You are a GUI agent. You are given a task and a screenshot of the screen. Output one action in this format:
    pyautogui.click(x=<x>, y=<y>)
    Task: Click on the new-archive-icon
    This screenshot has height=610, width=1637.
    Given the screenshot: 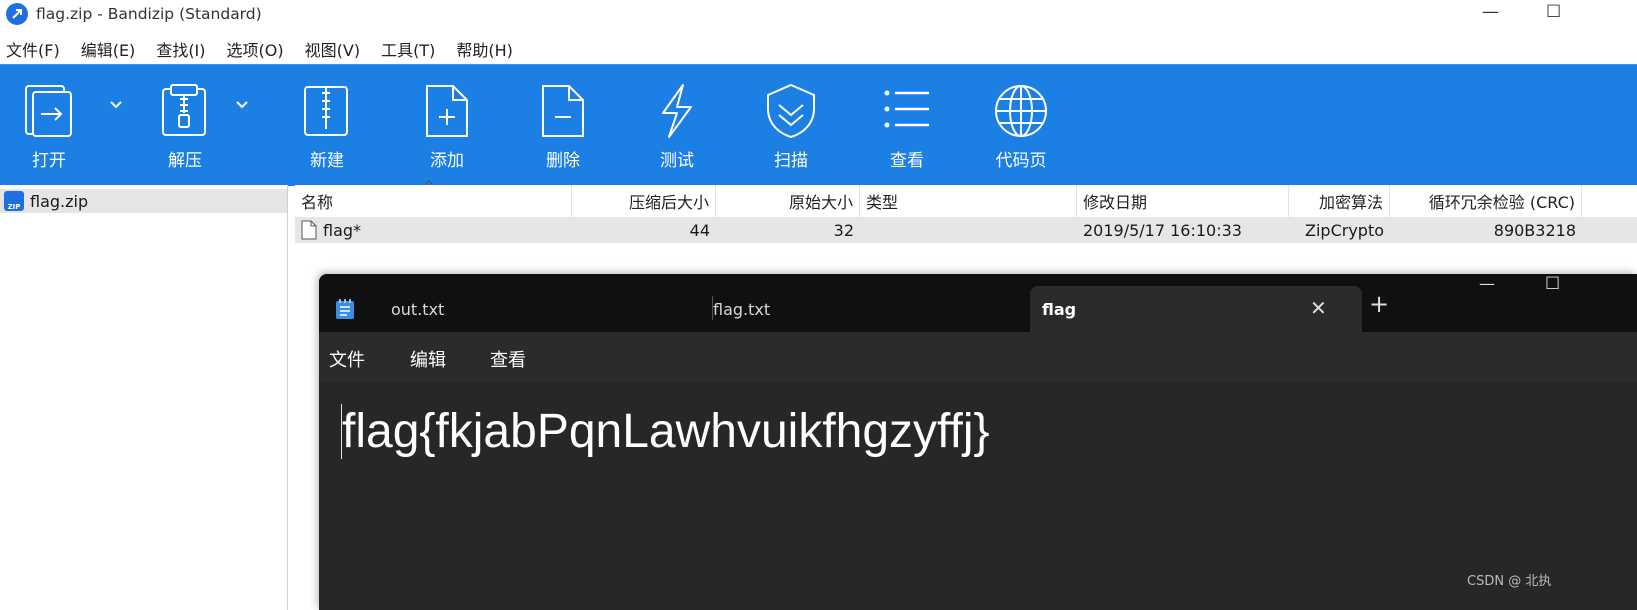 What is the action you would take?
    pyautogui.click(x=326, y=111)
    